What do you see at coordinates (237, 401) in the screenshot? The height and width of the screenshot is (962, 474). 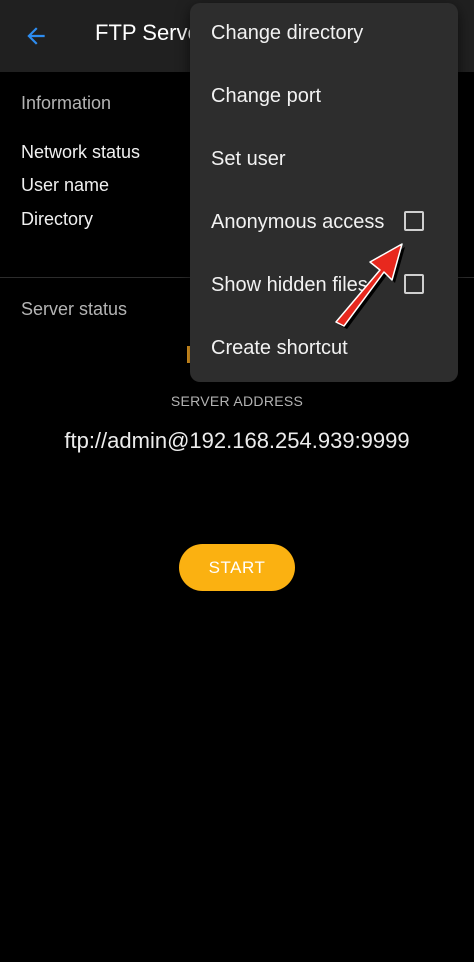 I see `server-address-label: SERVER ADDRESS` at bounding box center [237, 401].